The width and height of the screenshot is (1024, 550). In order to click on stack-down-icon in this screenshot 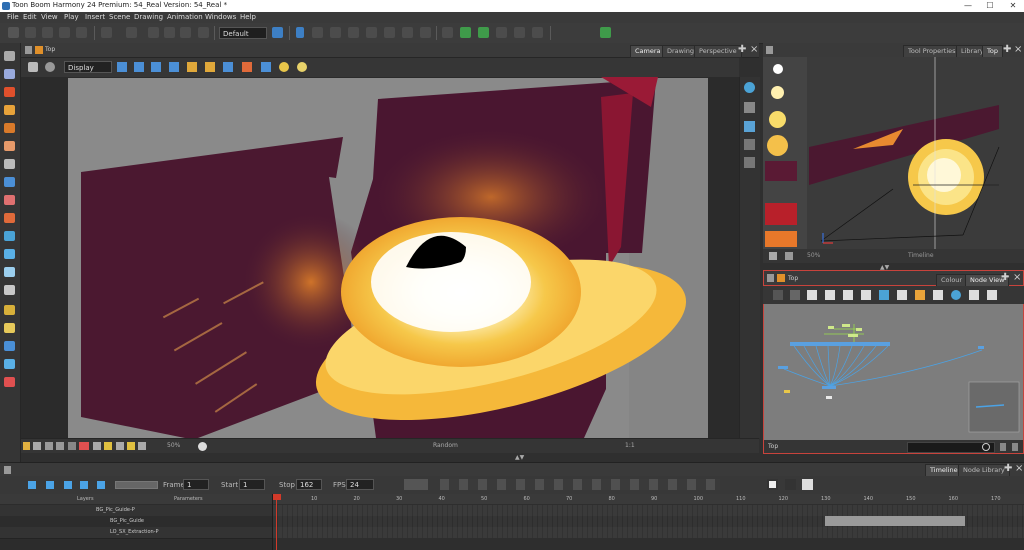, I will do `click(749, 162)`.